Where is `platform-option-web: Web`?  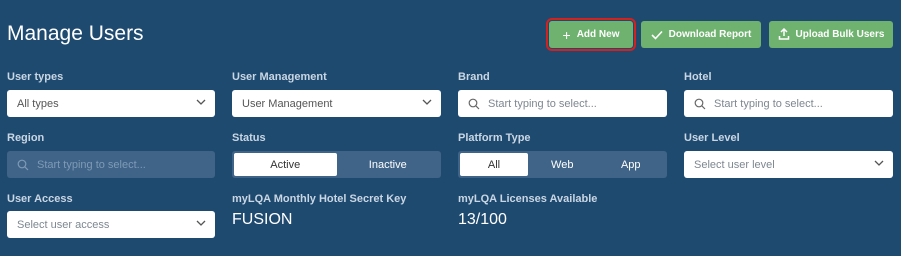
platform-option-web: Web is located at coordinates (562, 164).